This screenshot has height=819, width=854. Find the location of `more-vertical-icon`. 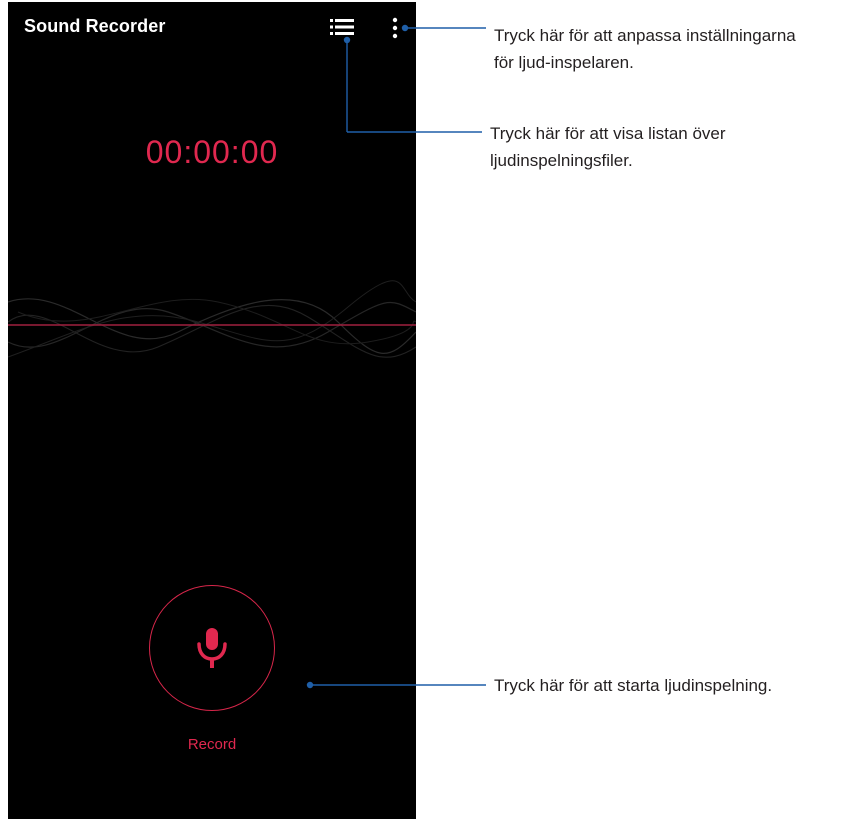

more-vertical-icon is located at coordinates (395, 28).